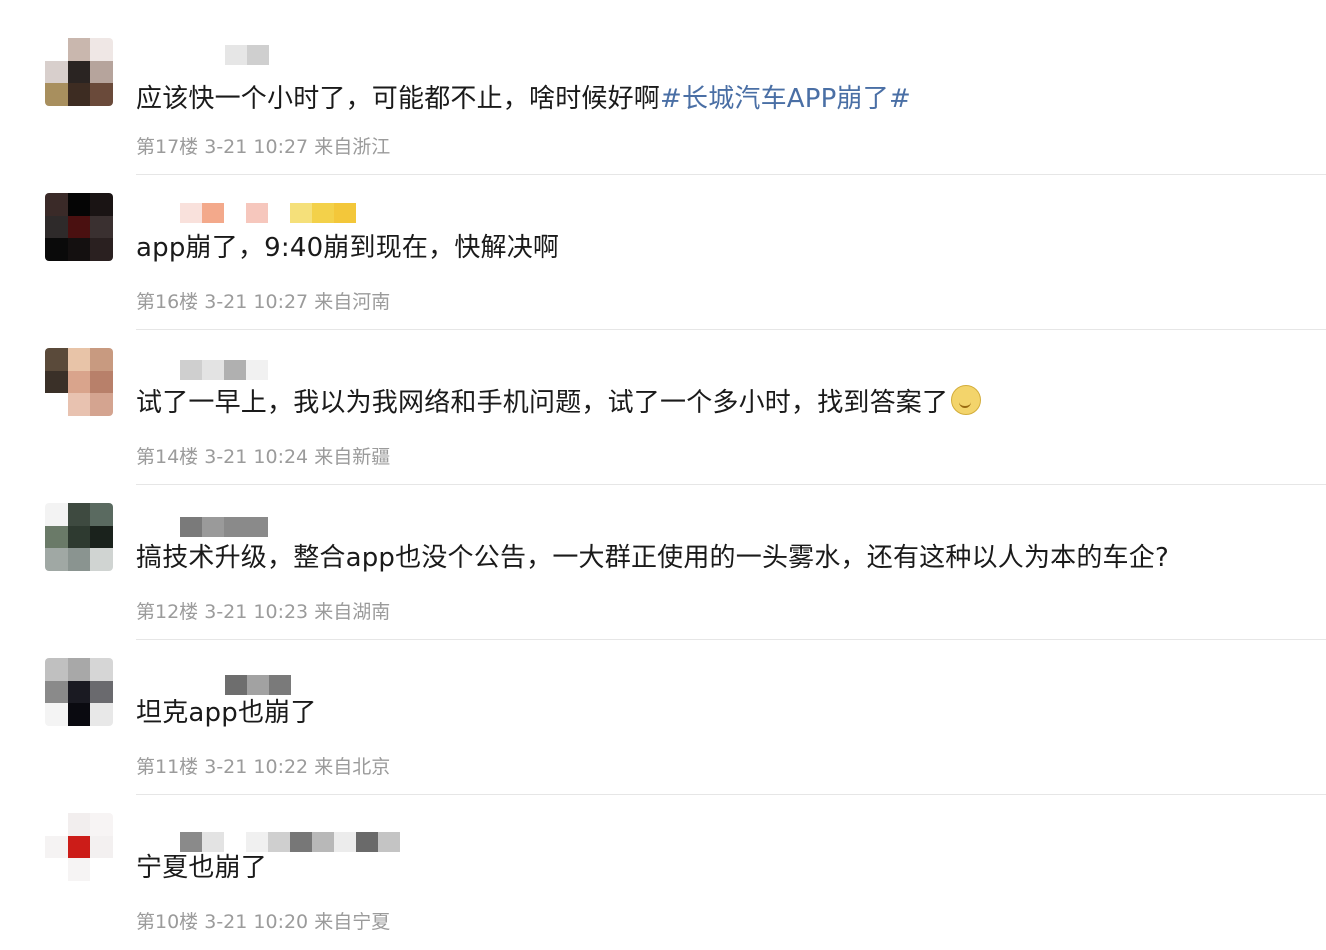 This screenshot has height=950, width=1326. Describe the element at coordinates (348, 248) in the screenshot. I see `comment-text: app崩了，9:40崩到现在，快解决啊` at that location.